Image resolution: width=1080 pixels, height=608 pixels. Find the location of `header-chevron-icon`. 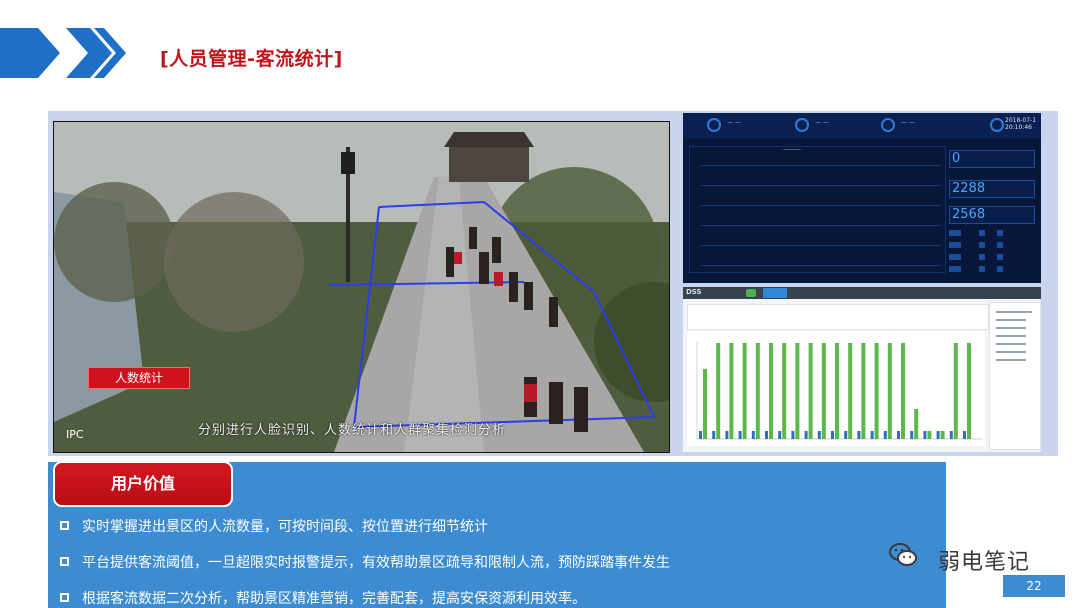

header-chevron-icon is located at coordinates (63, 53).